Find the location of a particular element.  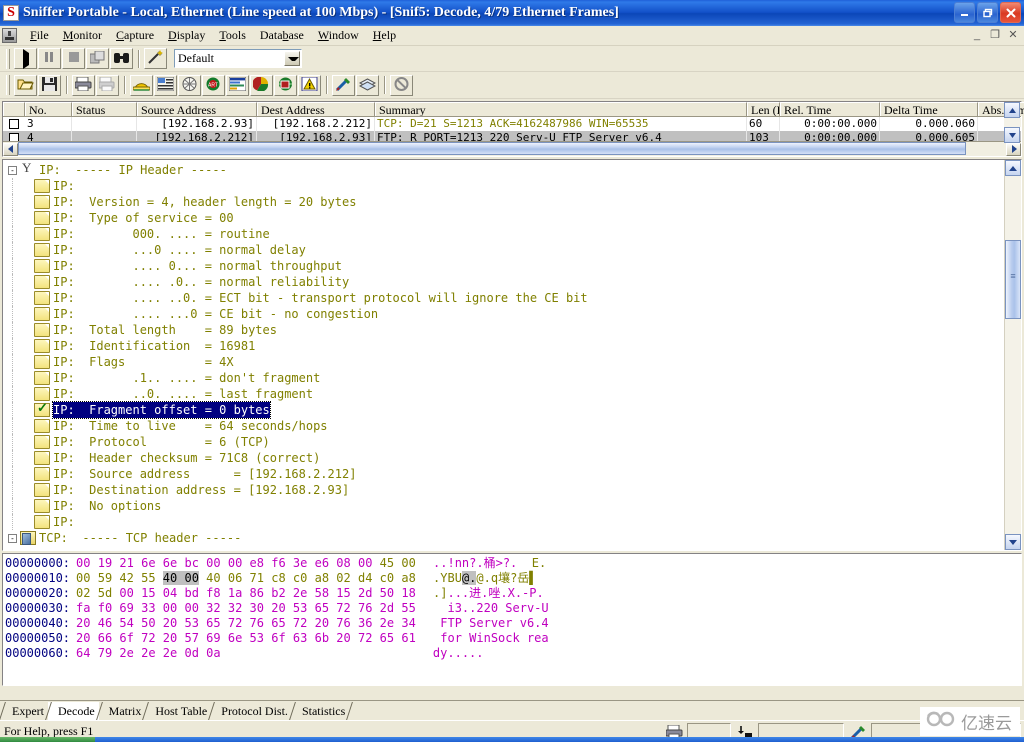

capture-wizard-button is located at coordinates (155, 58).